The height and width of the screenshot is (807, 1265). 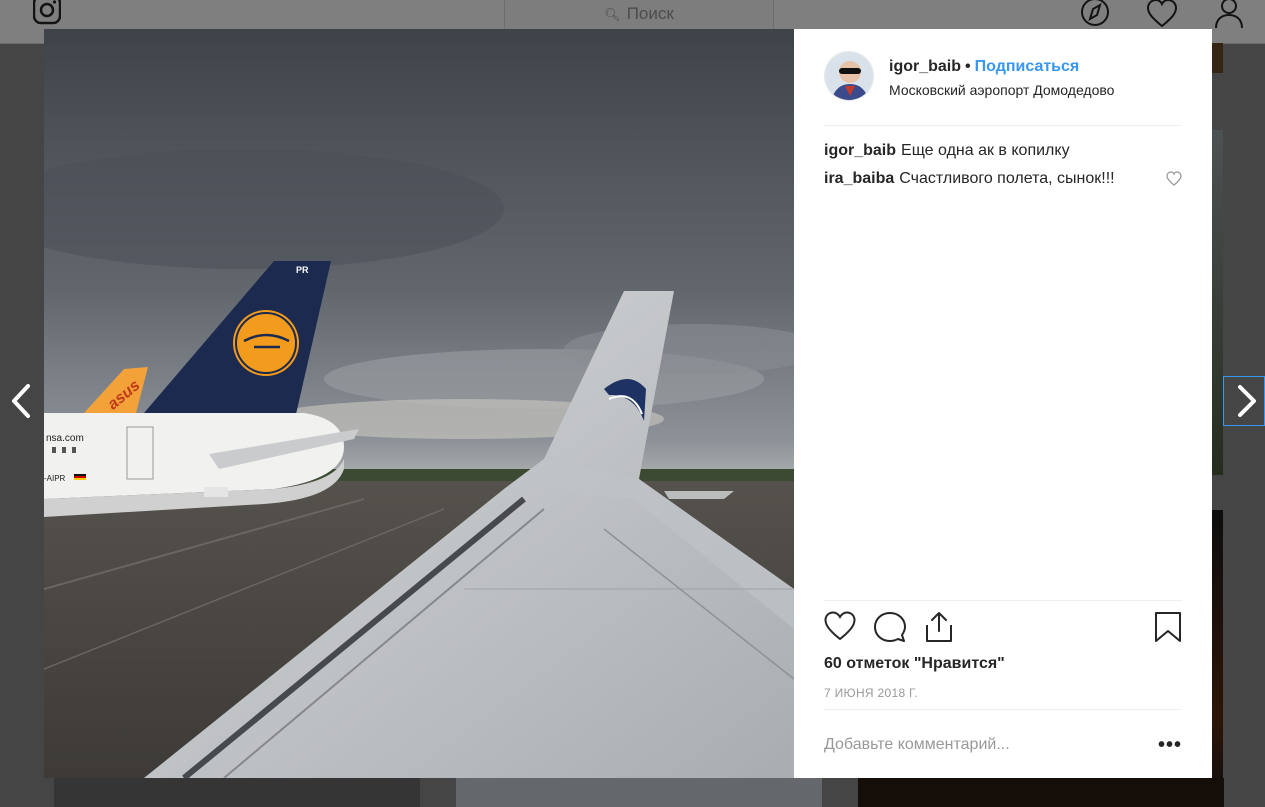 I want to click on next-post-button, so click(x=1244, y=401).